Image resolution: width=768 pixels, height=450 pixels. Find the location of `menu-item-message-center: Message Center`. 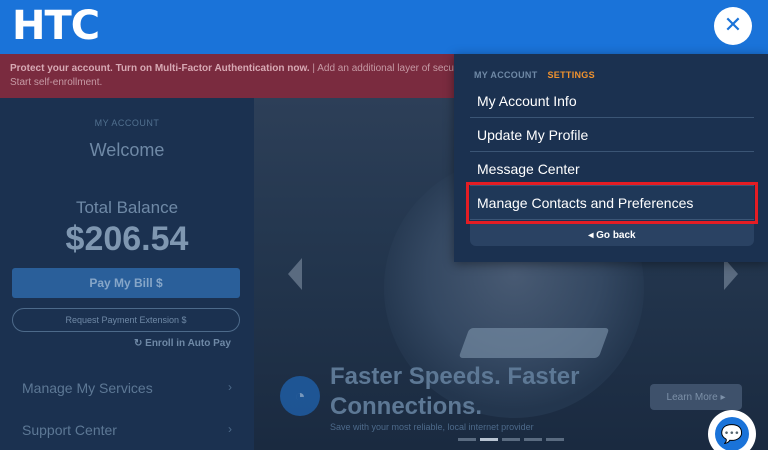

menu-item-message-center: Message Center is located at coordinates (612, 169).